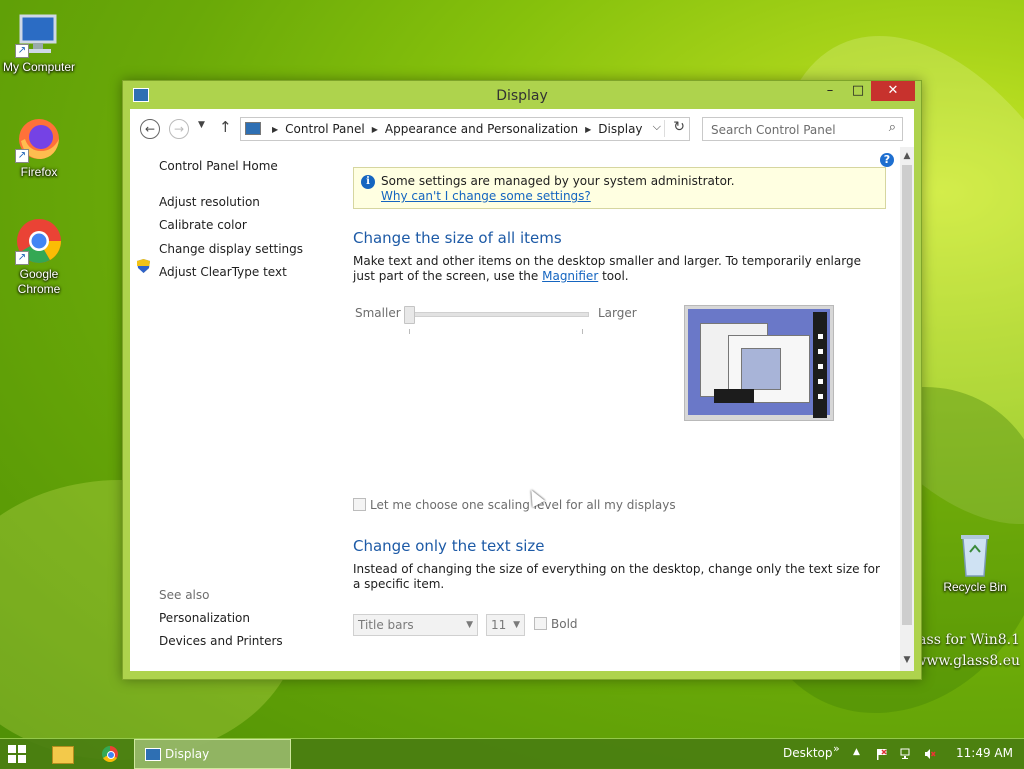 The width and height of the screenshot is (1024, 769). I want to click on search-input, so click(793, 130).